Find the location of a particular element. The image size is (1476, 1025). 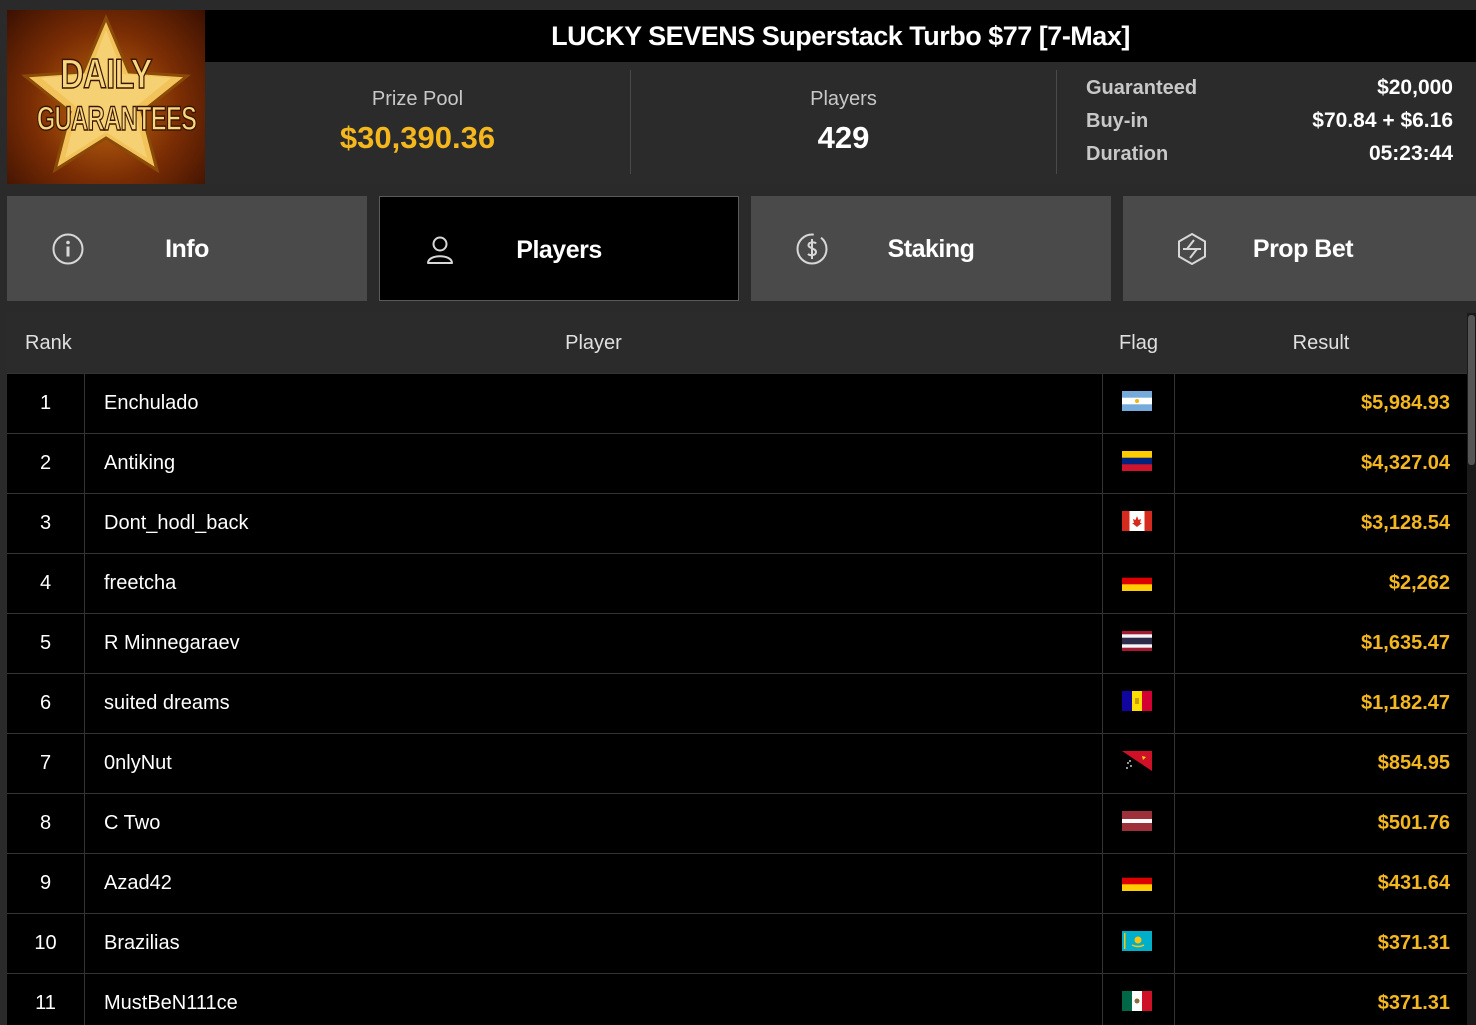

table-row: 6 suited dreams $1,182.47 is located at coordinates (737, 703).